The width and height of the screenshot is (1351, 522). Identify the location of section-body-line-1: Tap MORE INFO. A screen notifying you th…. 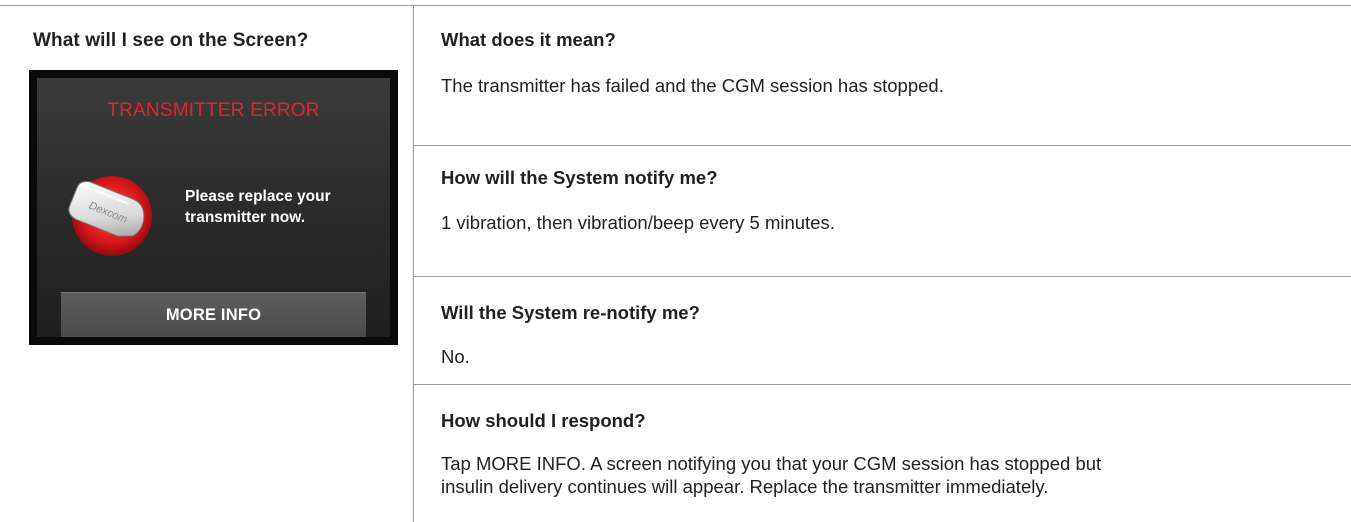
(771, 463).